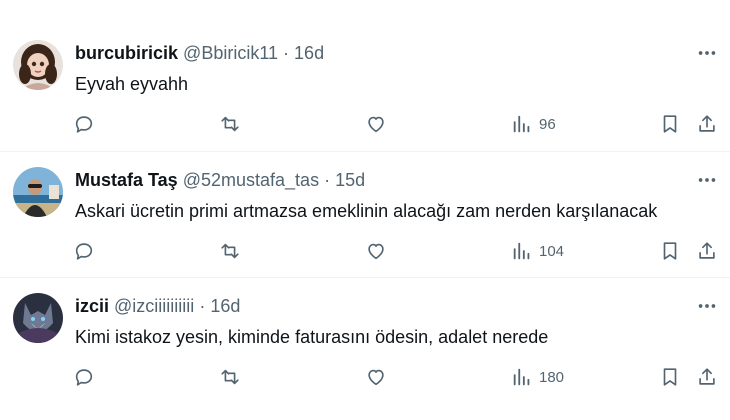 The height and width of the screenshot is (420, 730). I want to click on views-count: 104, so click(552, 251).